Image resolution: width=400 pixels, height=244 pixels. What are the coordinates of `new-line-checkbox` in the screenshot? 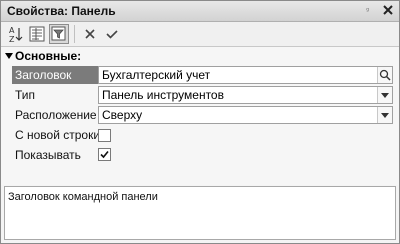 It's located at (104, 135).